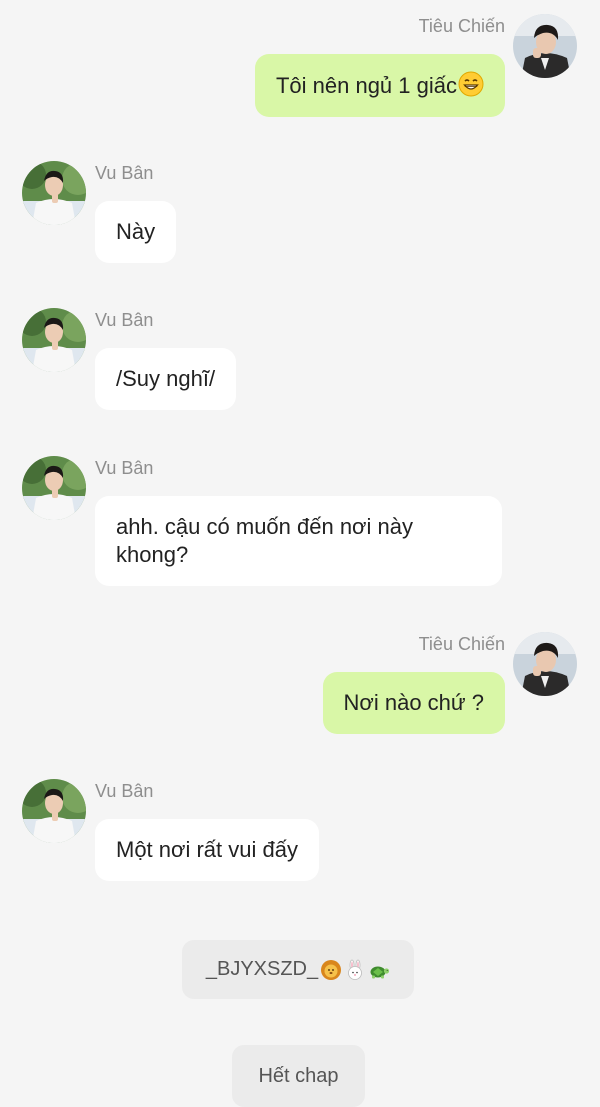 The image size is (600, 1107). Describe the element at coordinates (262, 969) in the screenshot. I see `signature-text: _BJYXSZD_` at that location.